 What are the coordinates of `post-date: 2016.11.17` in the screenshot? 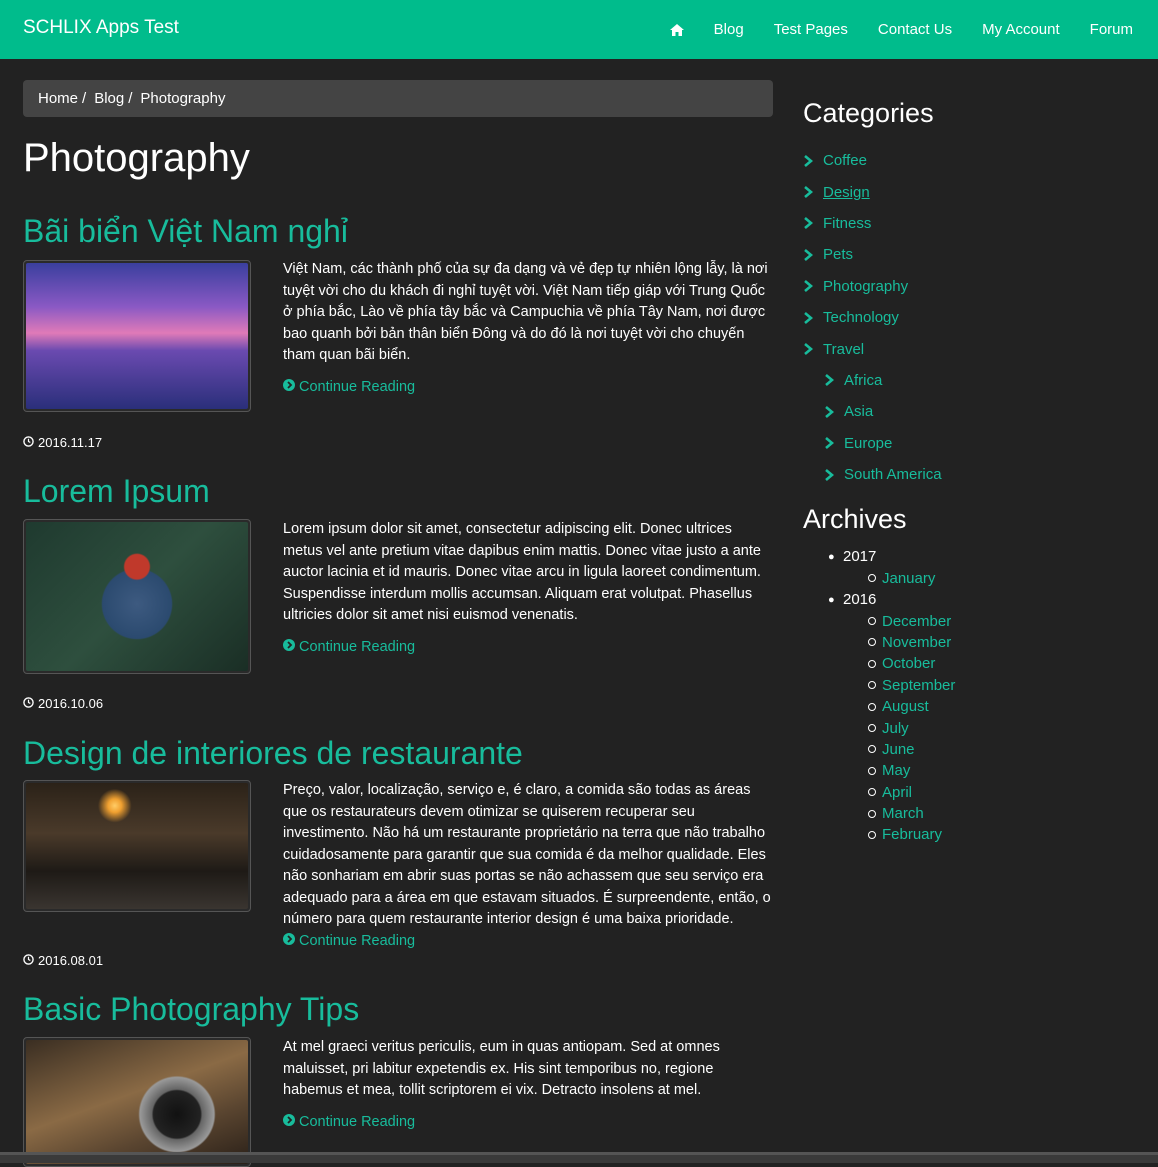 It's located at (62, 442).